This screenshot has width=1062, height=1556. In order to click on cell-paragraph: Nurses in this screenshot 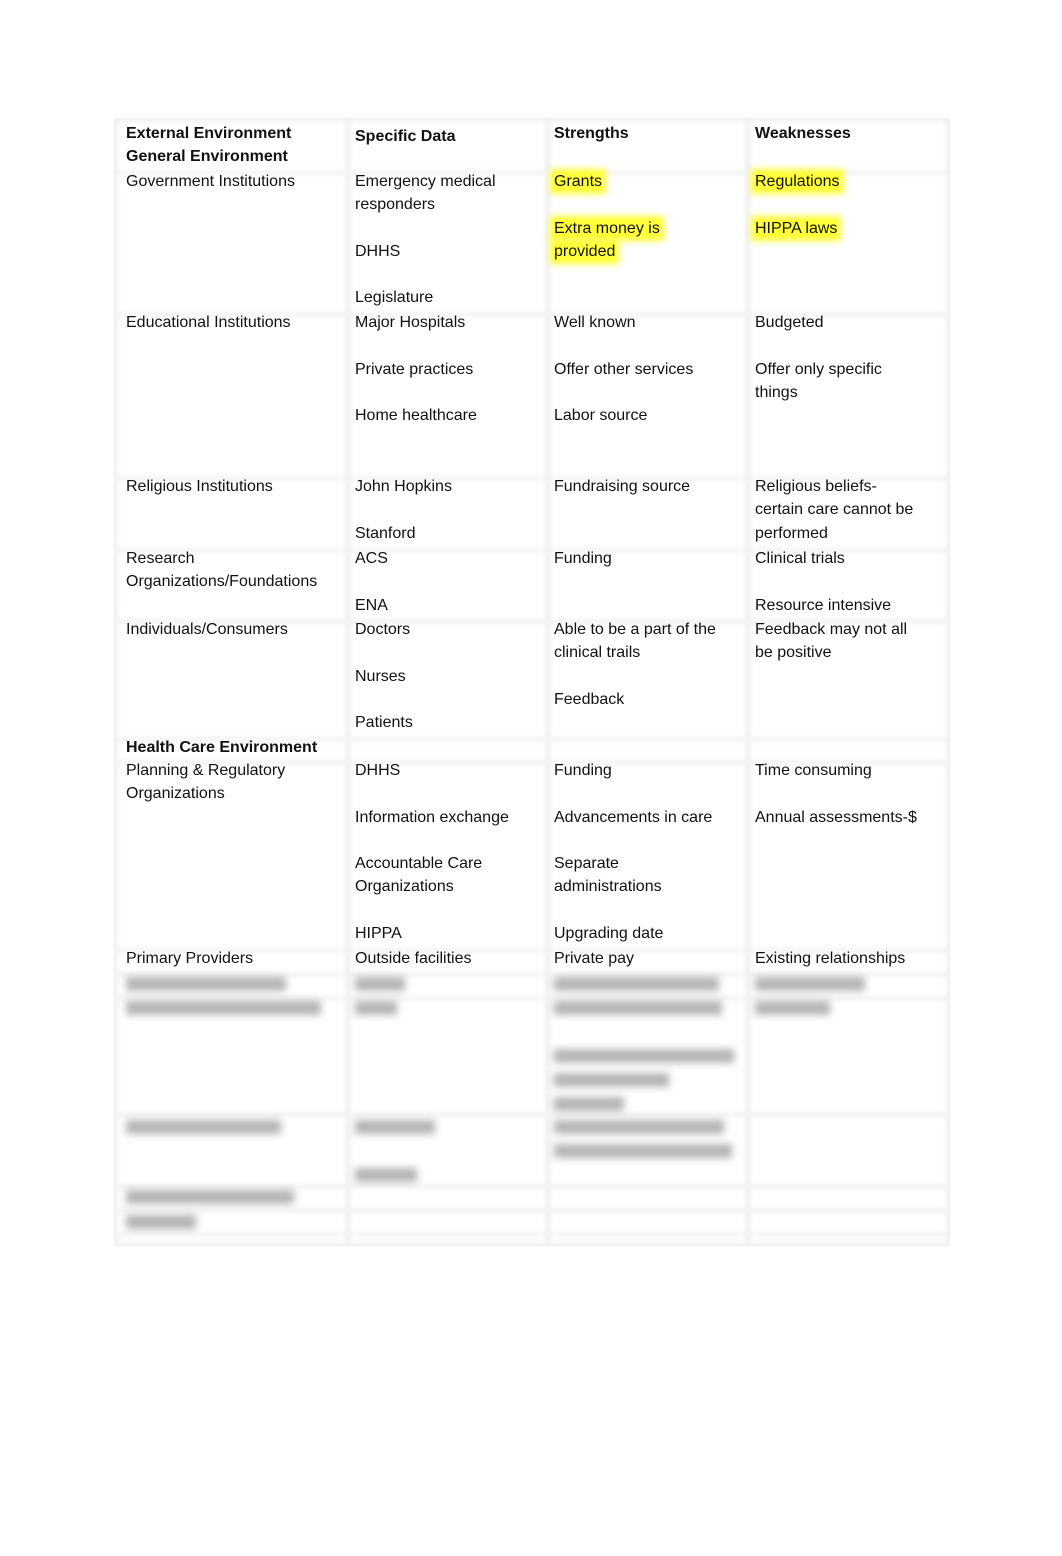, I will do `click(384, 676)`.